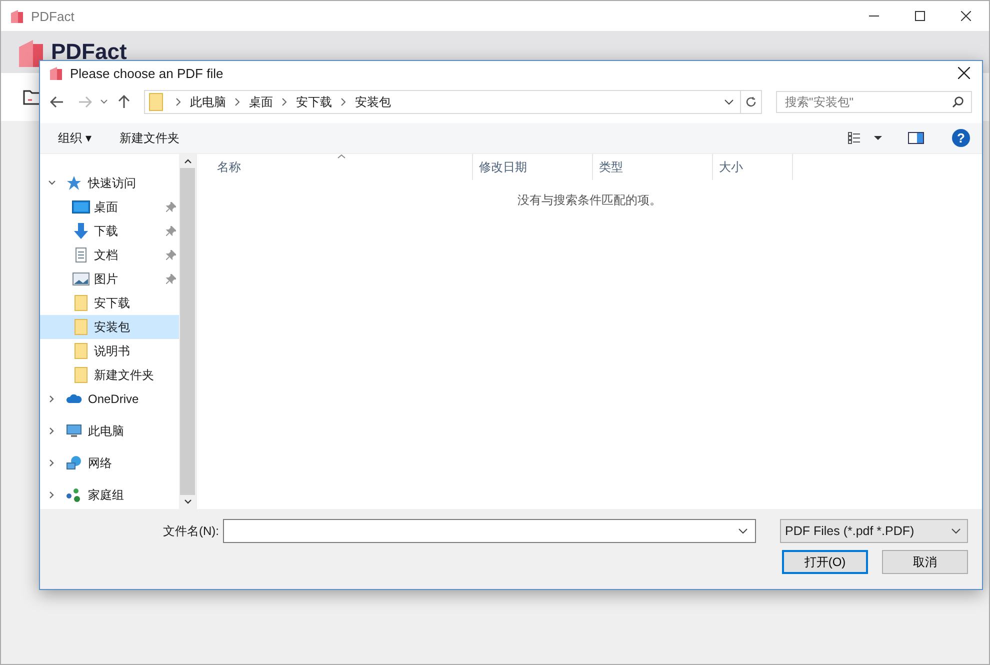  Describe the element at coordinates (147, 73) in the screenshot. I see `dialog-title: Please choose an PDF file` at that location.